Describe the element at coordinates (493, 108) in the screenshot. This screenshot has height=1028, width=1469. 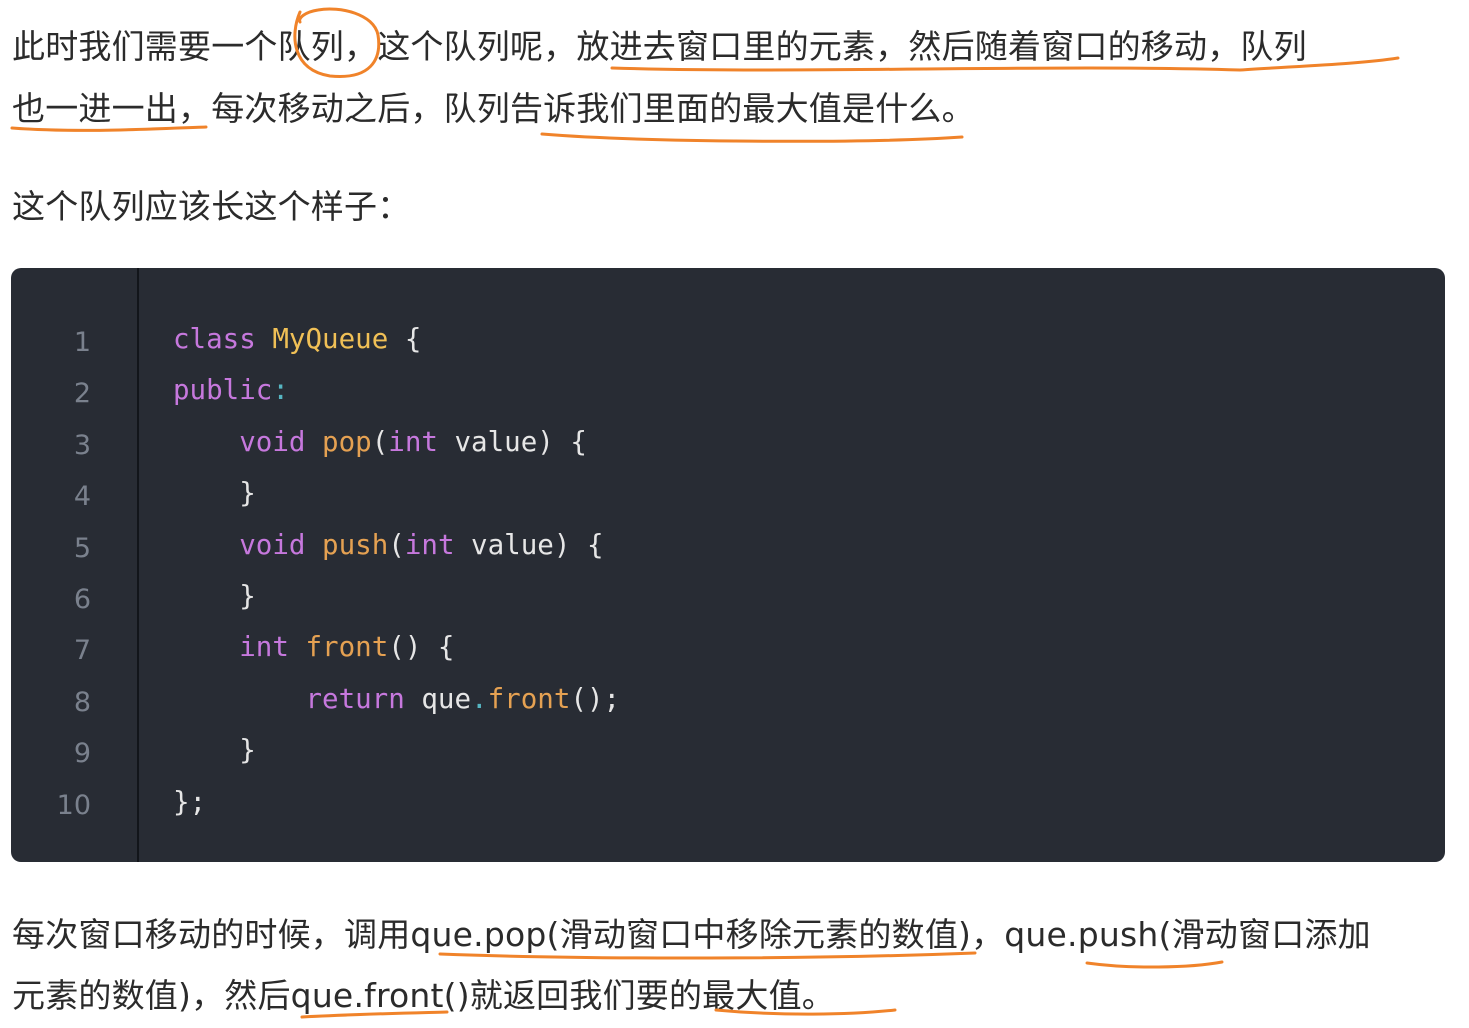
I see `paragraph-1-line-2: 也一进一出，每次移动之后，队列告诉我们里面的最大值是什么。` at that location.